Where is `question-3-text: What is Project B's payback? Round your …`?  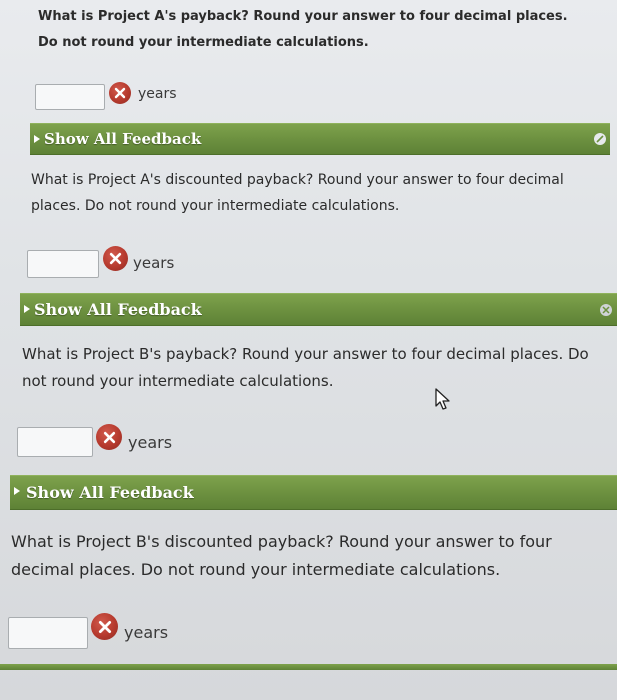
question-3-text: What is Project B's payback? Round your … is located at coordinates (305, 367).